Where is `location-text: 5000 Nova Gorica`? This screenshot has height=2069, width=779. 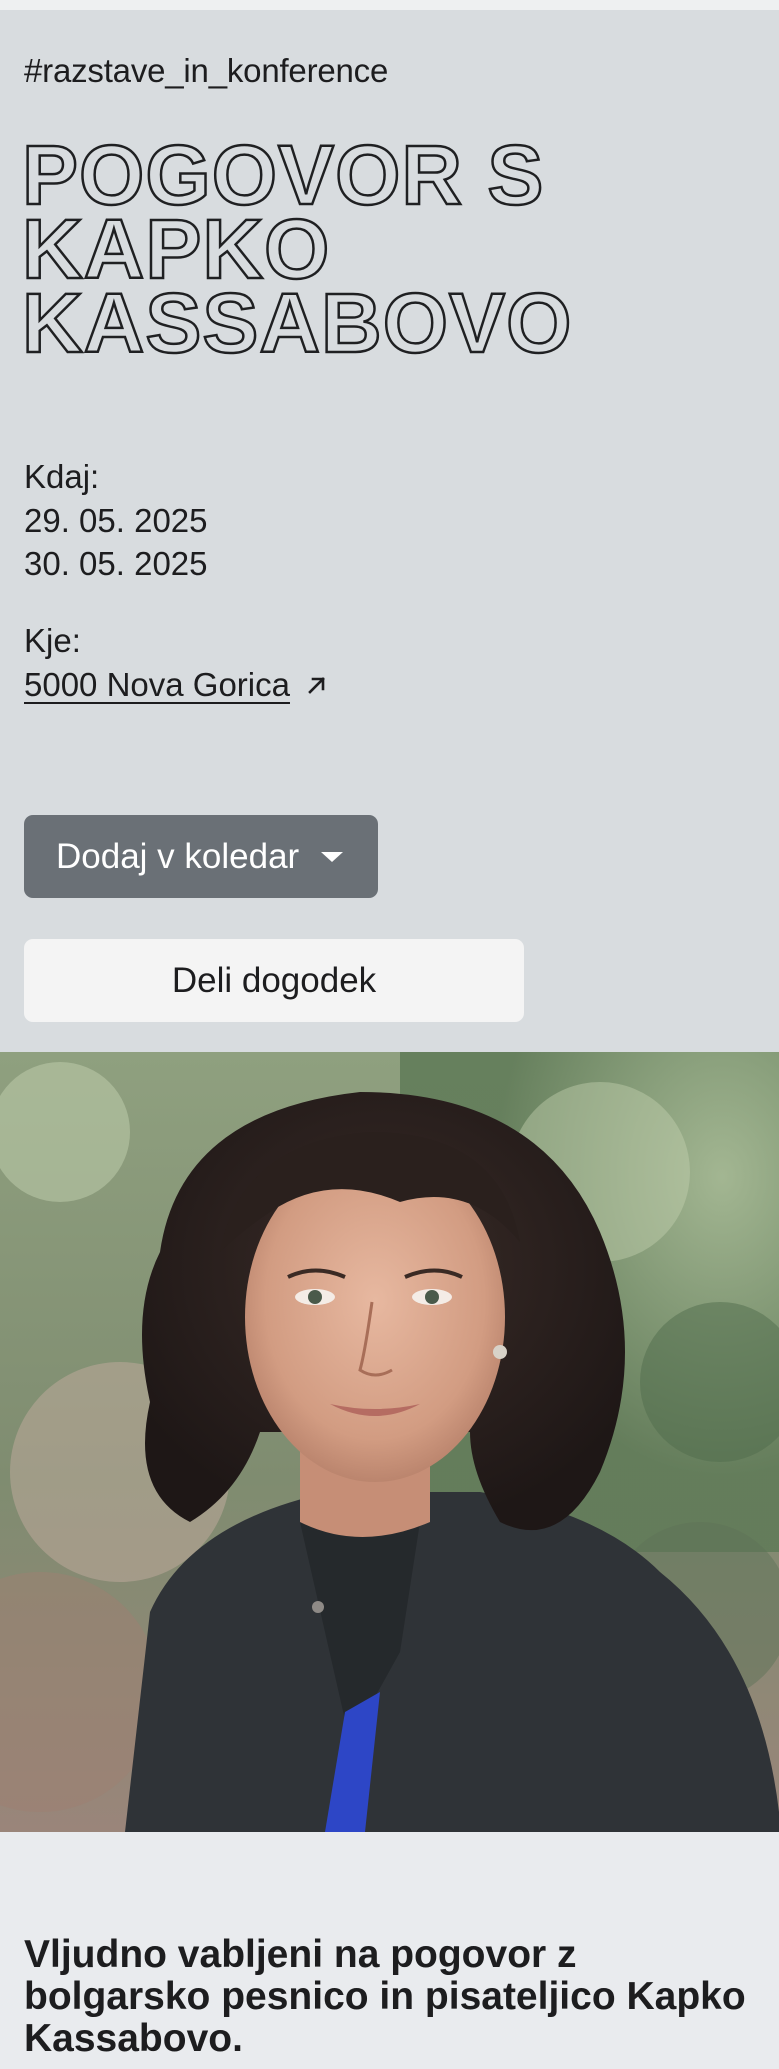 location-text: 5000 Nova Gorica is located at coordinates (157, 684).